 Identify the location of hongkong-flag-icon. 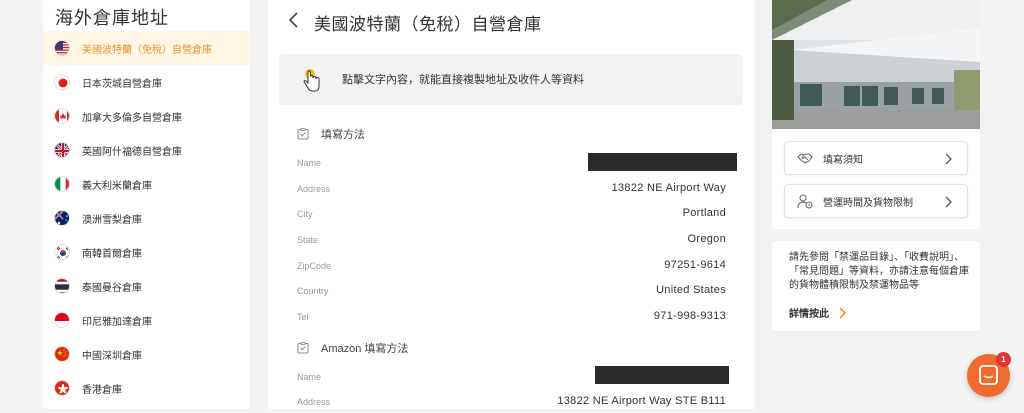
(62, 388).